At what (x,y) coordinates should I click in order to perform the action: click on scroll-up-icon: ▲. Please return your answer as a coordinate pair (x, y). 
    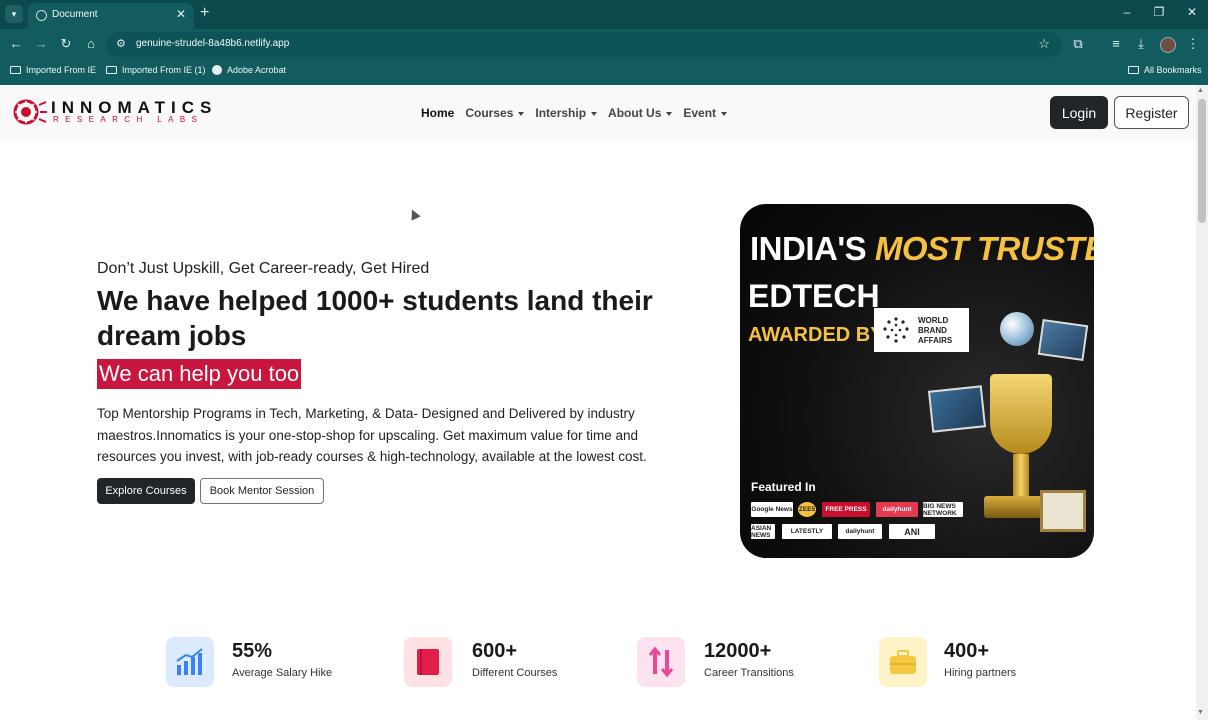
    Looking at the image, I should click on (1200, 90).